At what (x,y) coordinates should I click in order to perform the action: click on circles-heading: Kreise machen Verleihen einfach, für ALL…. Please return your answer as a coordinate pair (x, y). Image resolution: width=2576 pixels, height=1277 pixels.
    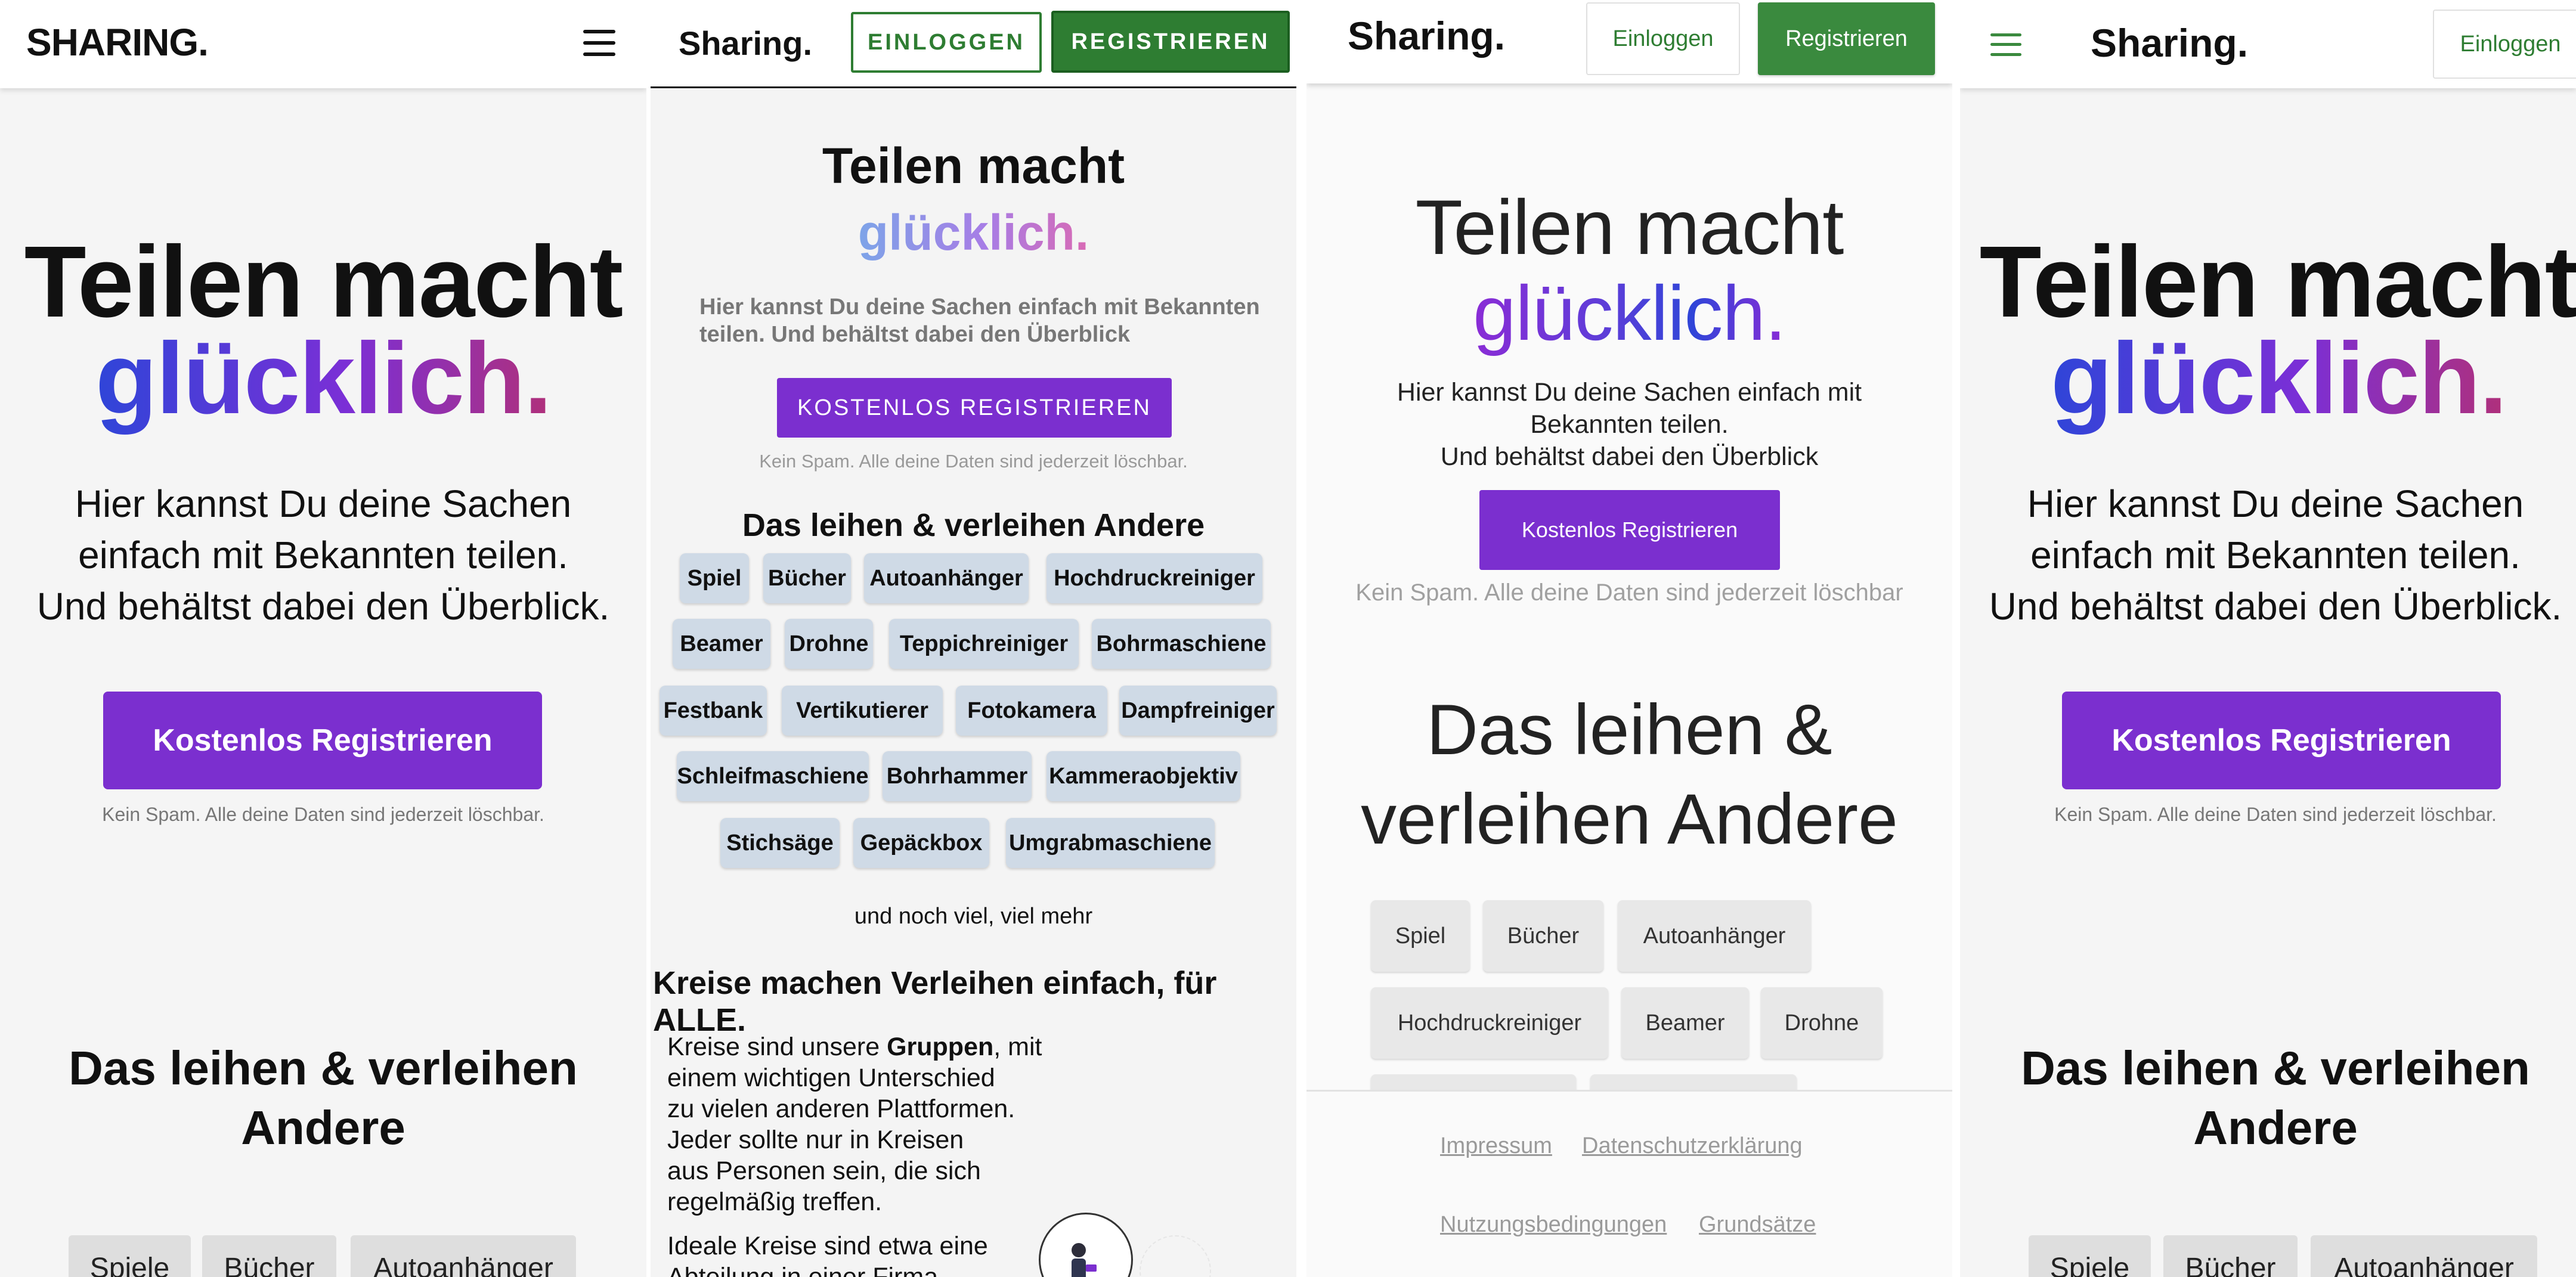
    Looking at the image, I should click on (935, 1001).